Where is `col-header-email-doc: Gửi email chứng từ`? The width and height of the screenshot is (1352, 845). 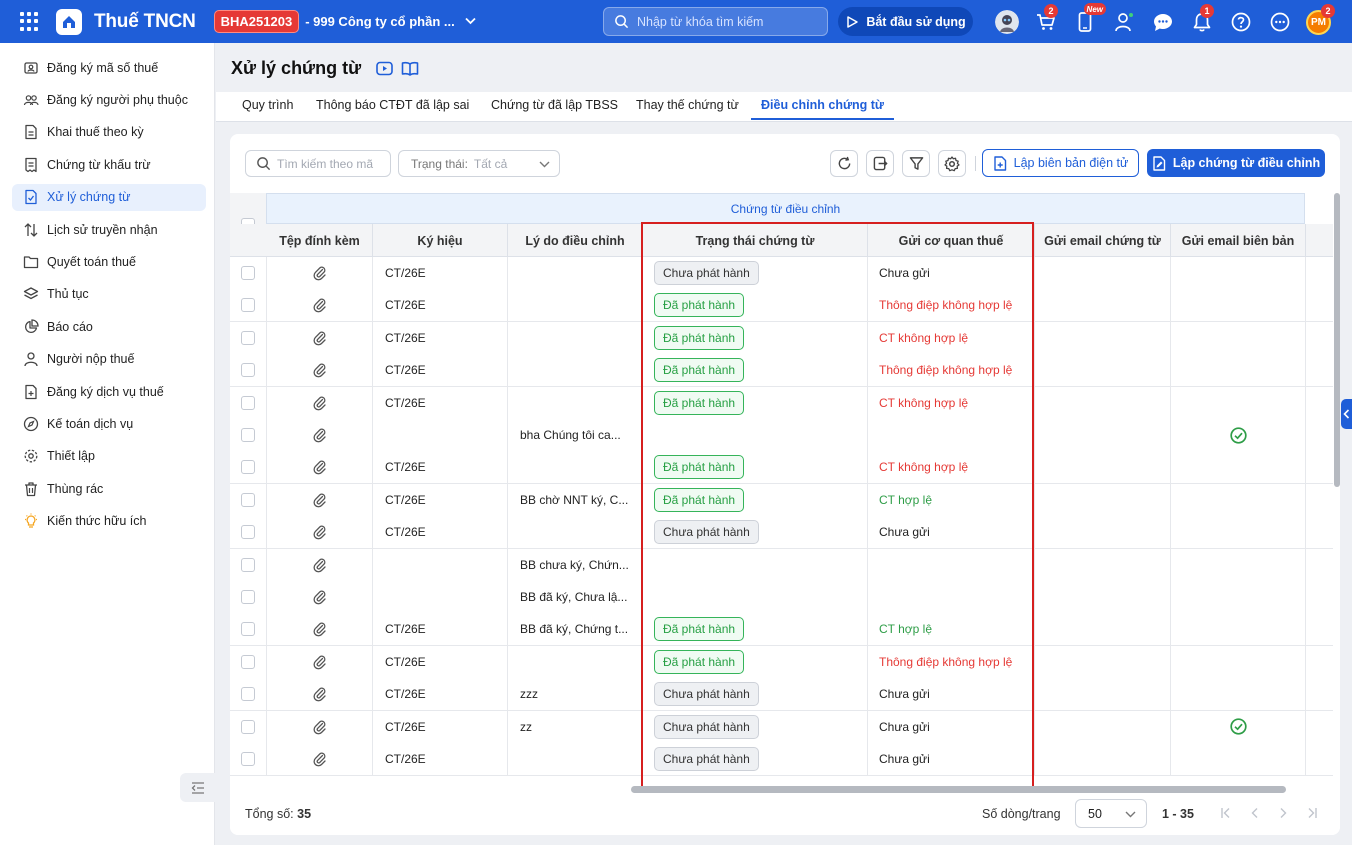 col-header-email-doc: Gửi email chứng từ is located at coordinates (1103, 240).